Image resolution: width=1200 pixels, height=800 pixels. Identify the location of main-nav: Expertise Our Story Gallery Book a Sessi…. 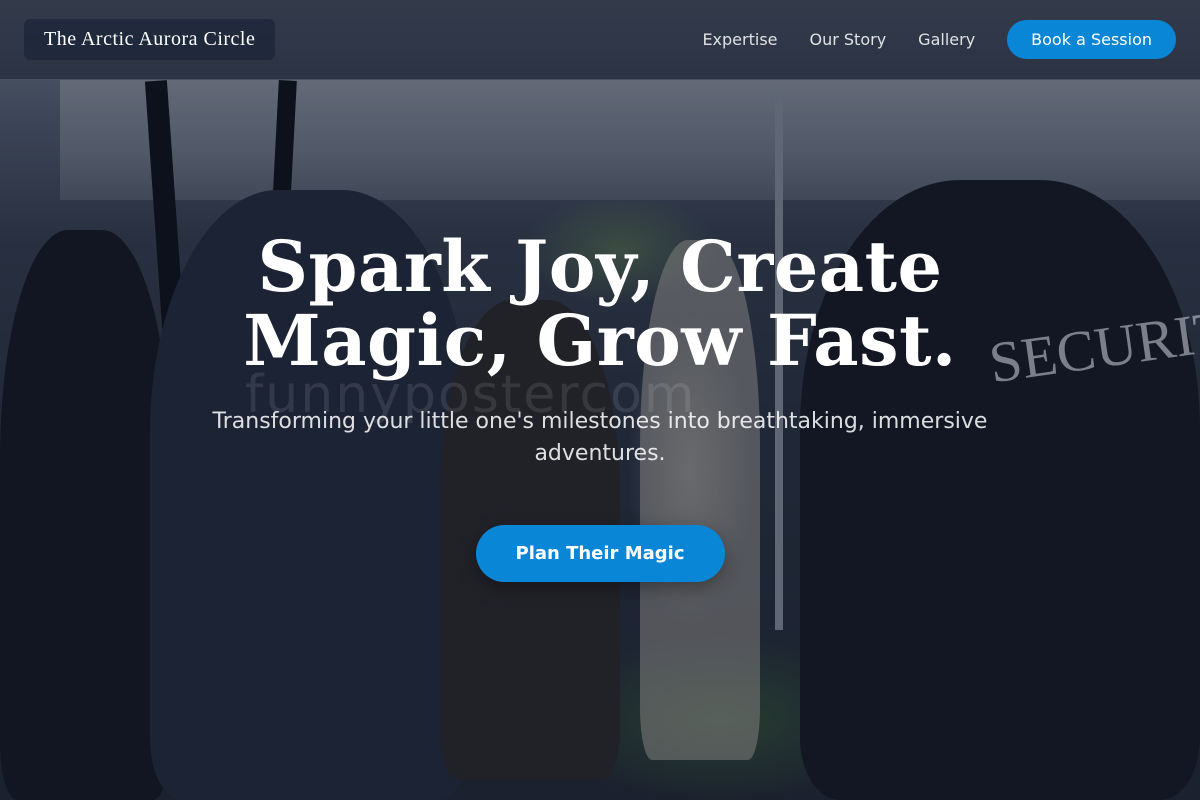
(923, 39).